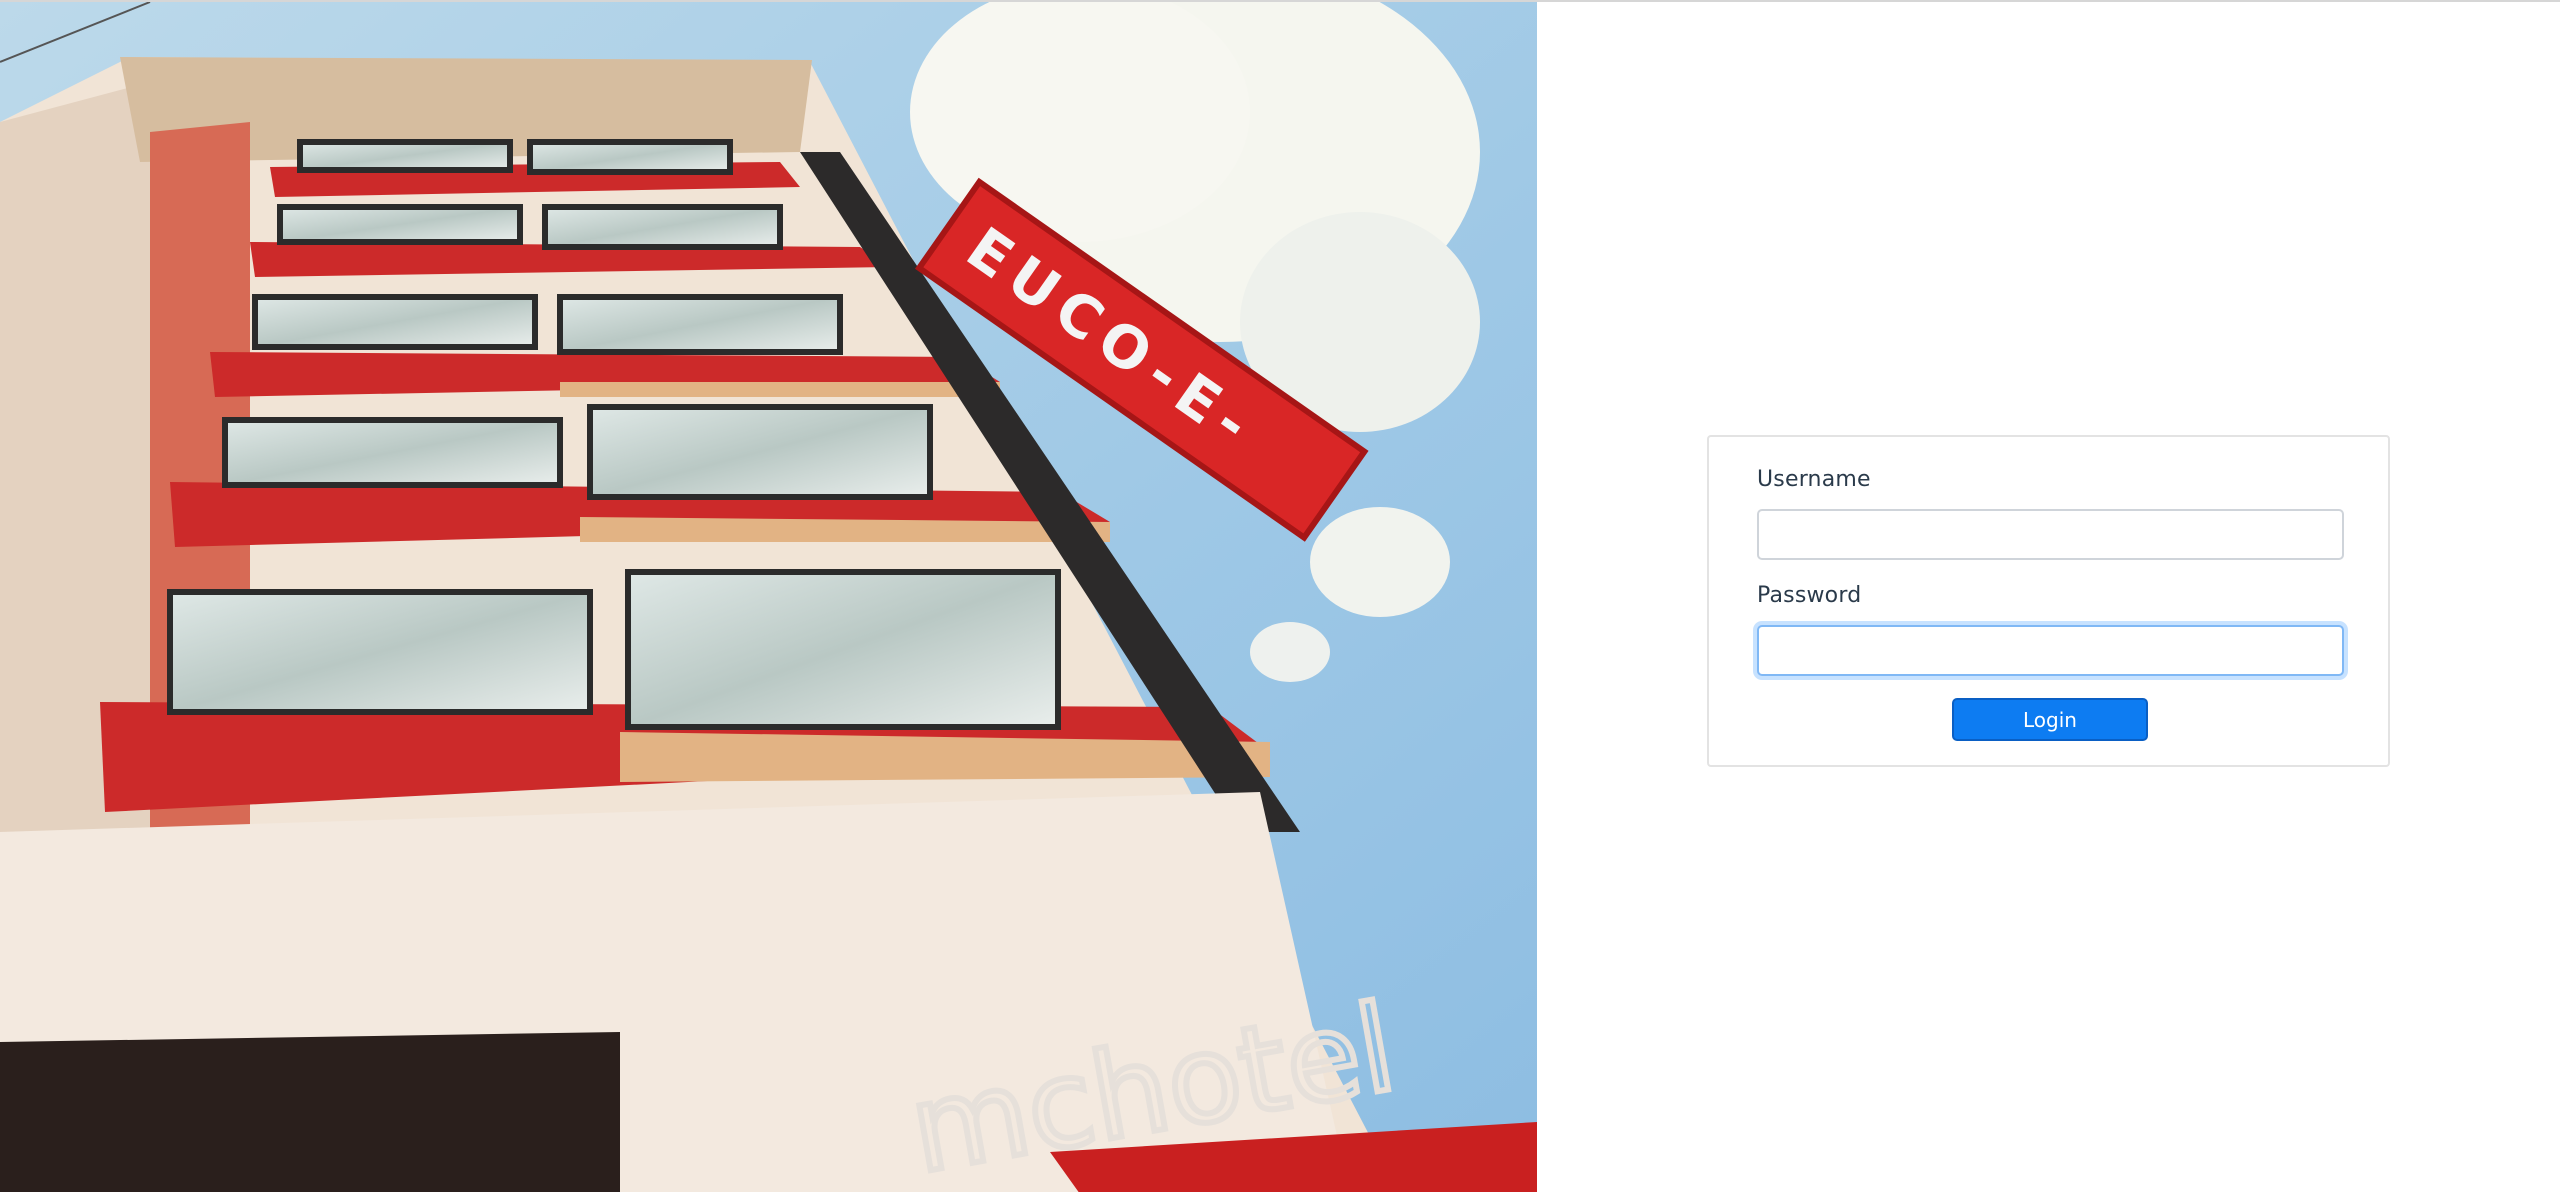 The width and height of the screenshot is (2560, 1192). Describe the element at coordinates (1809, 595) in the screenshot. I see `password-label: Password` at that location.